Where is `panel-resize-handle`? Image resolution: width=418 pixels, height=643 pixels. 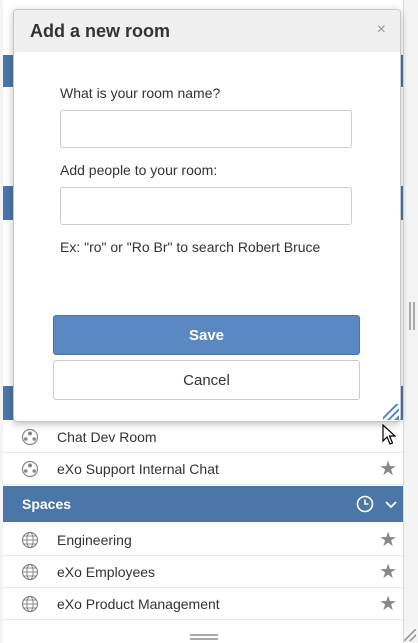 panel-resize-handle is located at coordinates (412, 316).